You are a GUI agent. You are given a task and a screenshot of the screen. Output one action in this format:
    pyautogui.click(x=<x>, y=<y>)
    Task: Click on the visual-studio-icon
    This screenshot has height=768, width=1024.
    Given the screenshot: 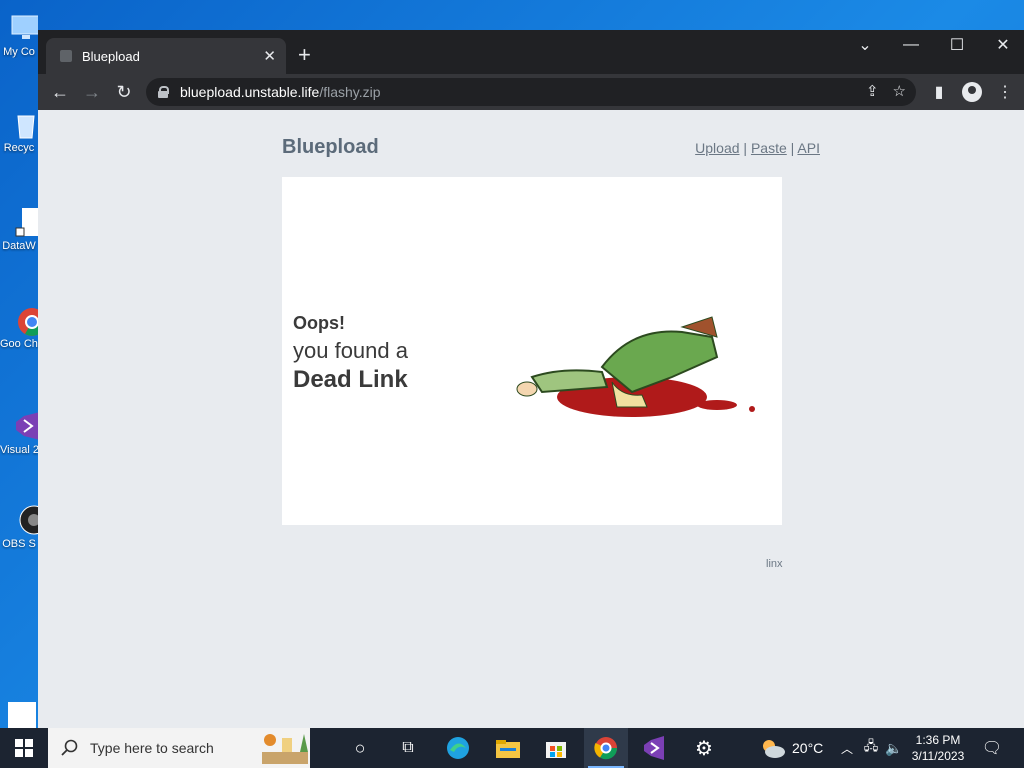 What is the action you would take?
    pyautogui.click(x=24, y=426)
    